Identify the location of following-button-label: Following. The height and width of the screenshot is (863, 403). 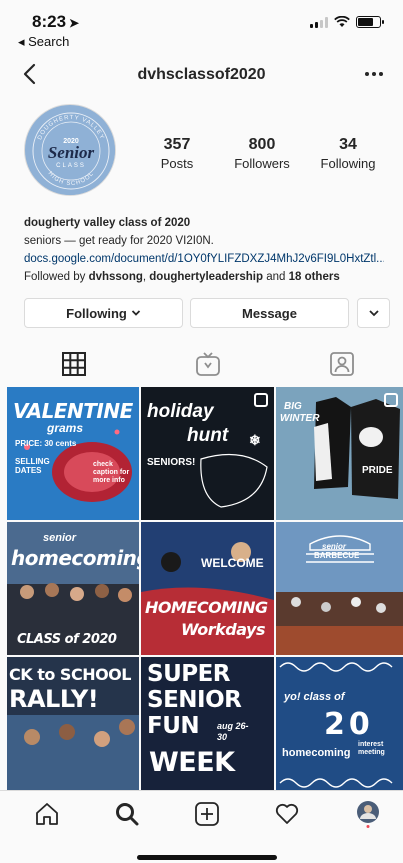
(96, 313).